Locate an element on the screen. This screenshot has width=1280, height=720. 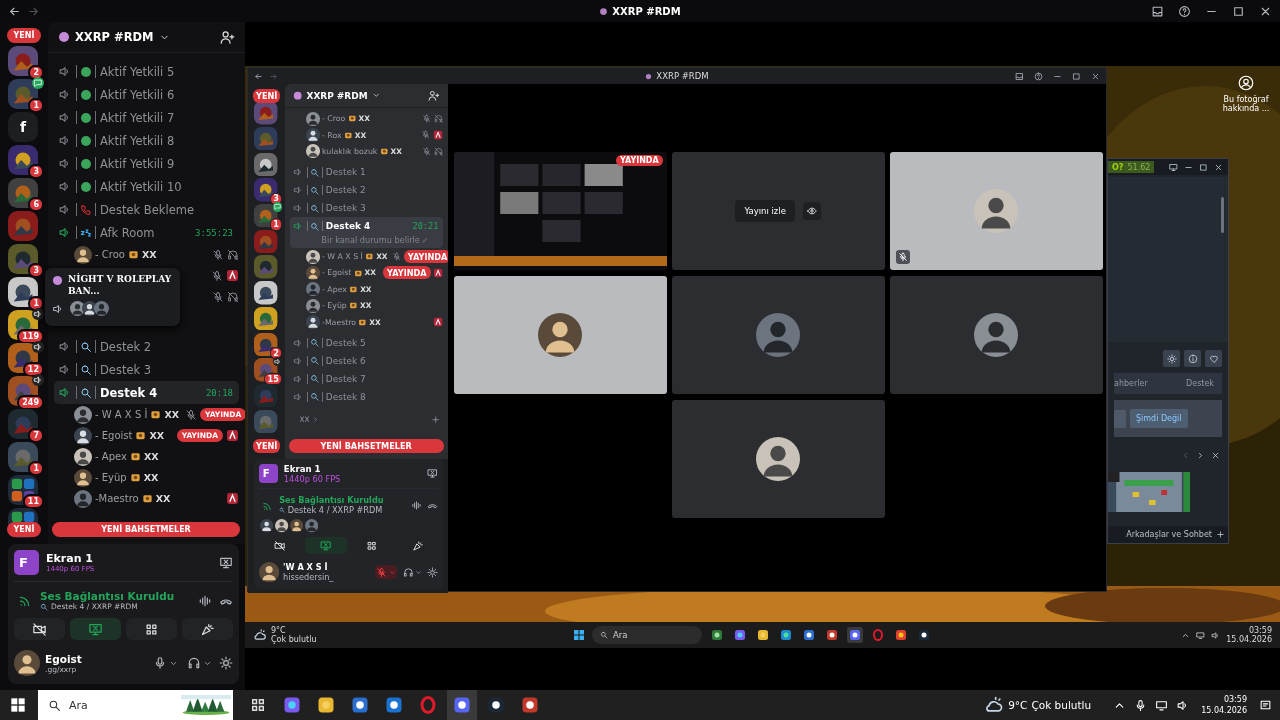
new-mentions-bar: YENİ BAHSETMELER is located at coordinates (146, 529).